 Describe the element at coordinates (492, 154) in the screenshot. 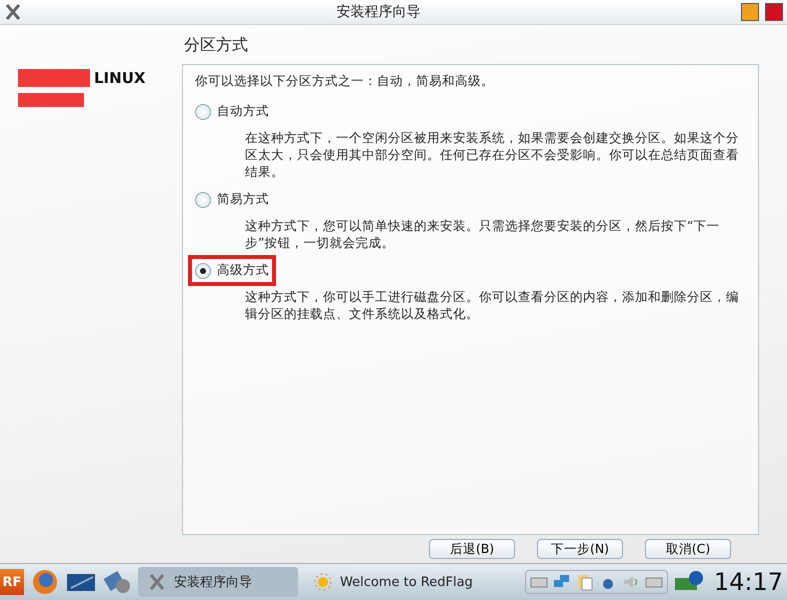

I see `option-description: 在这种方式下，一个空闲分区被用来安装系统，如果需要会创建交换分区。如果这个分区太大，只会使用其中部分空间。任何已存在分区不会受影响。你可以在总结页面查看结果。` at that location.